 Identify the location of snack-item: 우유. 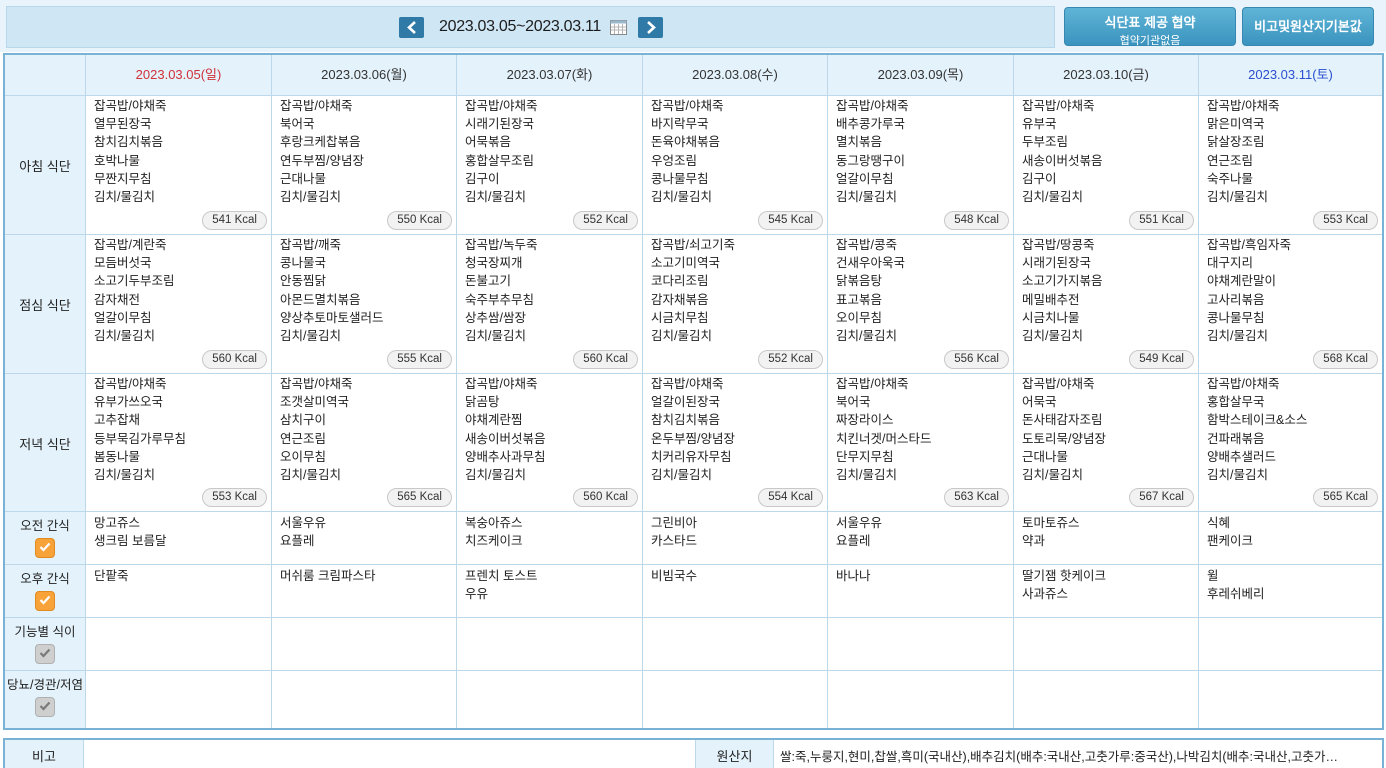
(477, 594).